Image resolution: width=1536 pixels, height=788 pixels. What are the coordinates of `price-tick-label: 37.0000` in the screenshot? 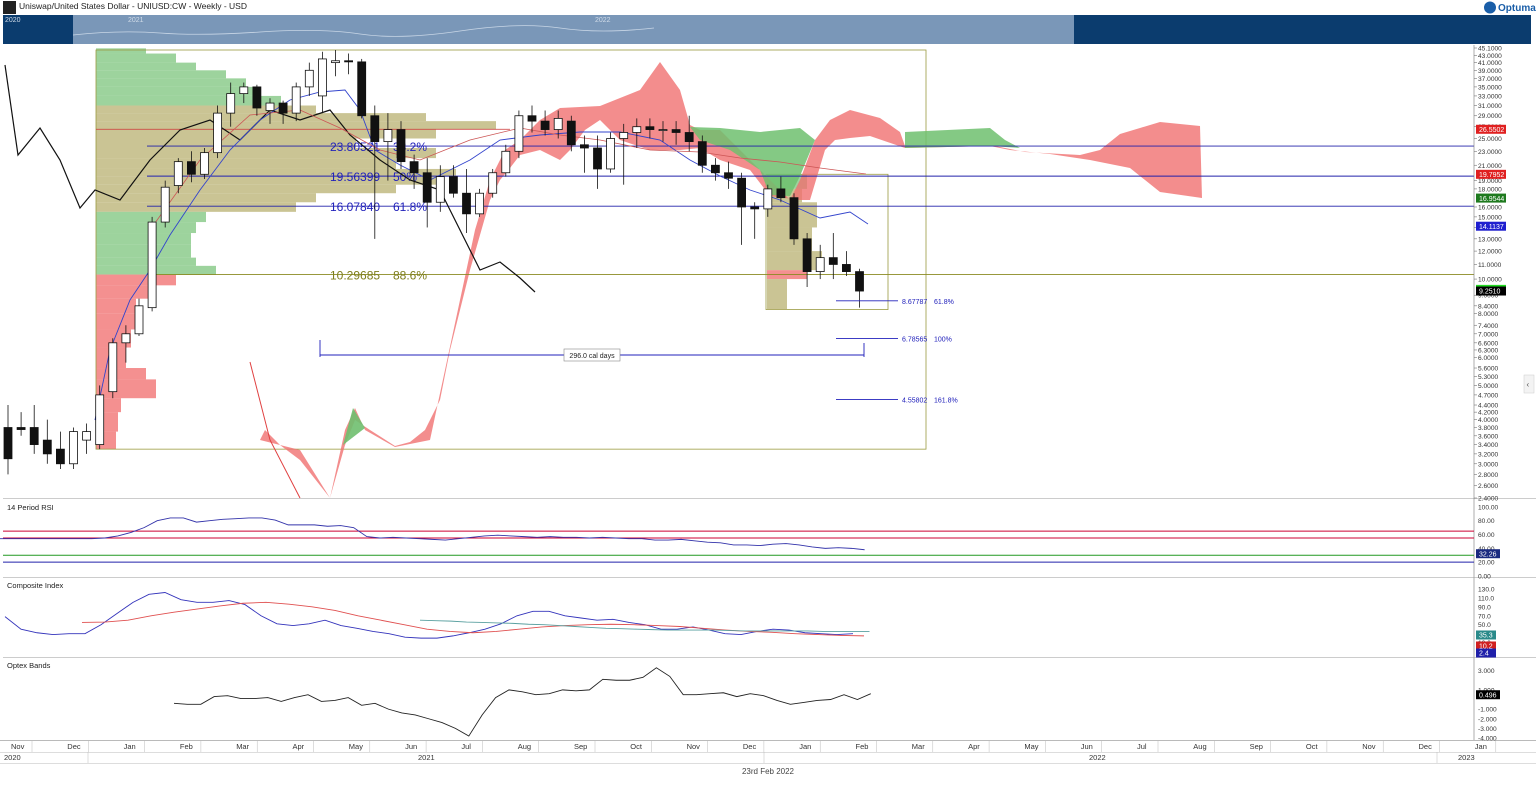 It's located at (1490, 79).